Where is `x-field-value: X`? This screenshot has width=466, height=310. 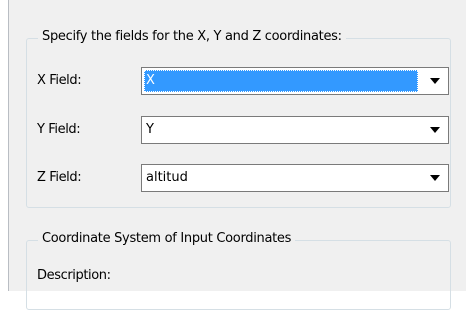 x-field-value: X is located at coordinates (281, 81).